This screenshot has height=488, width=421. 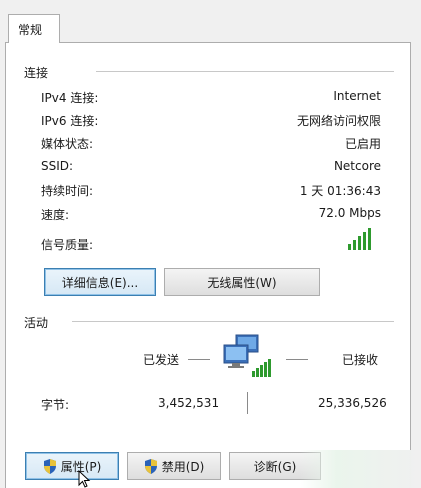 What do you see at coordinates (55, 405) in the screenshot?
I see `bytes-label: 字节:` at bounding box center [55, 405].